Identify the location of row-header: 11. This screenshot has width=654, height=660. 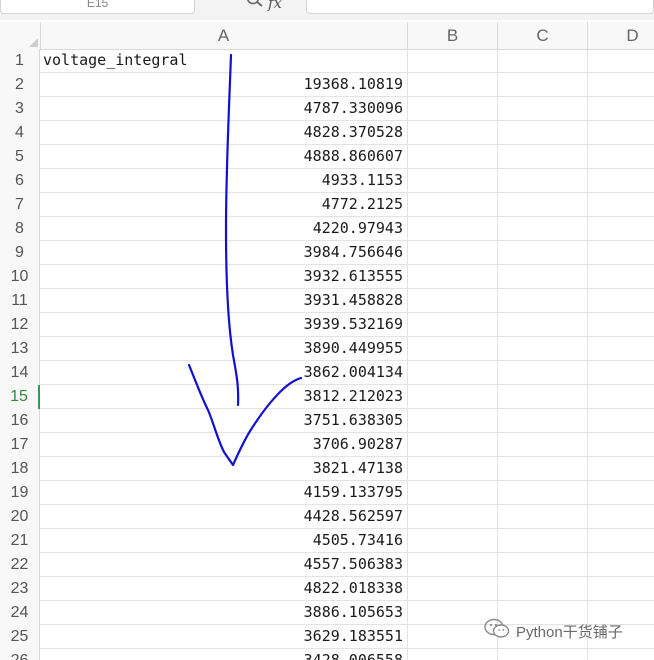
(20, 301).